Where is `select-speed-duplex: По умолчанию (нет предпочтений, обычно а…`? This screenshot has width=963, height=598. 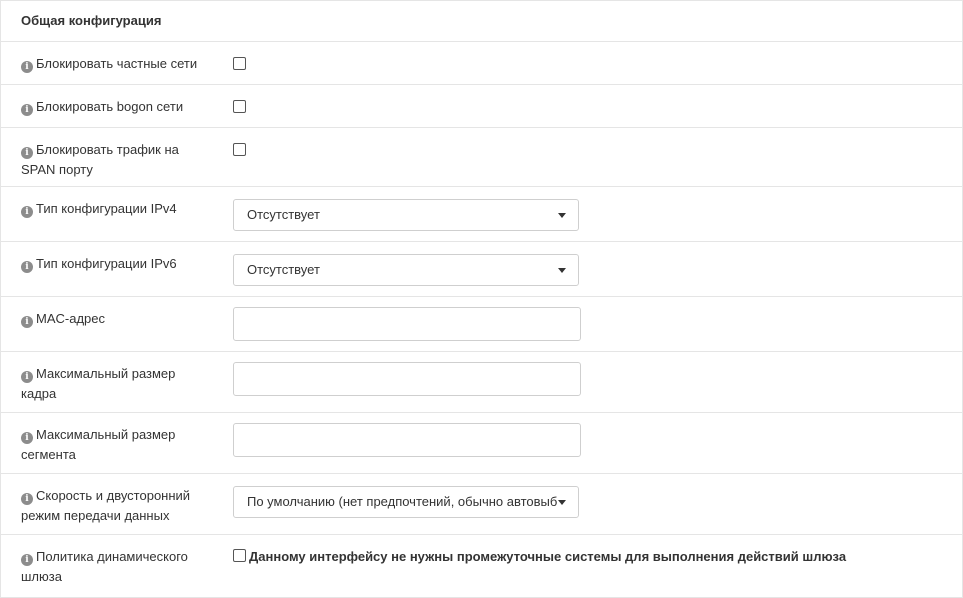 select-speed-duplex: По умолчанию (нет предпочтений, обычно а… is located at coordinates (406, 502).